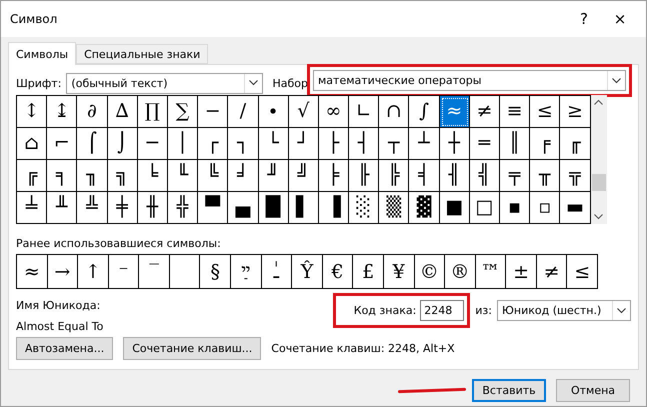 This screenshot has height=407, width=647. Describe the element at coordinates (273, 112) in the screenshot. I see `symbol-cell: ∙` at that location.